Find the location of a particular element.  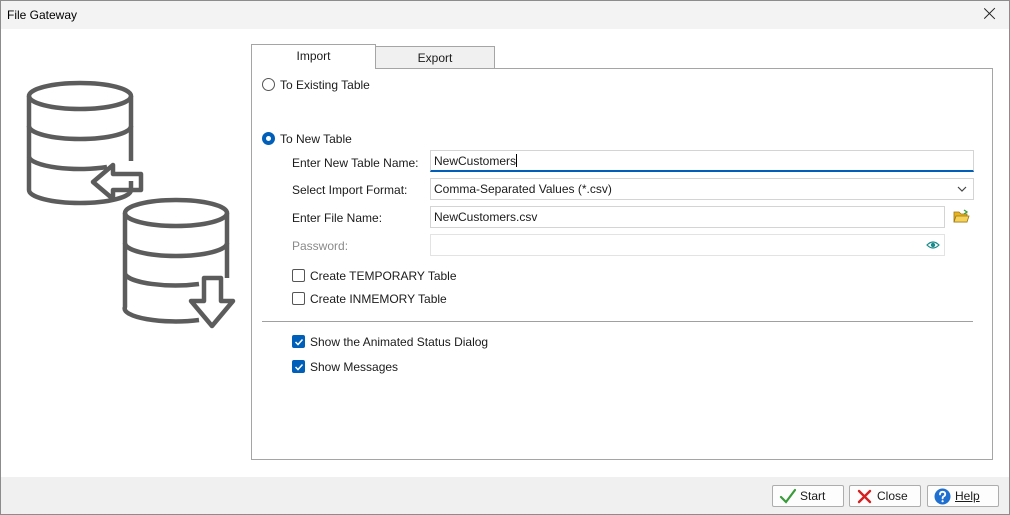

file-name-value: NewCustomers.csv is located at coordinates (486, 217).